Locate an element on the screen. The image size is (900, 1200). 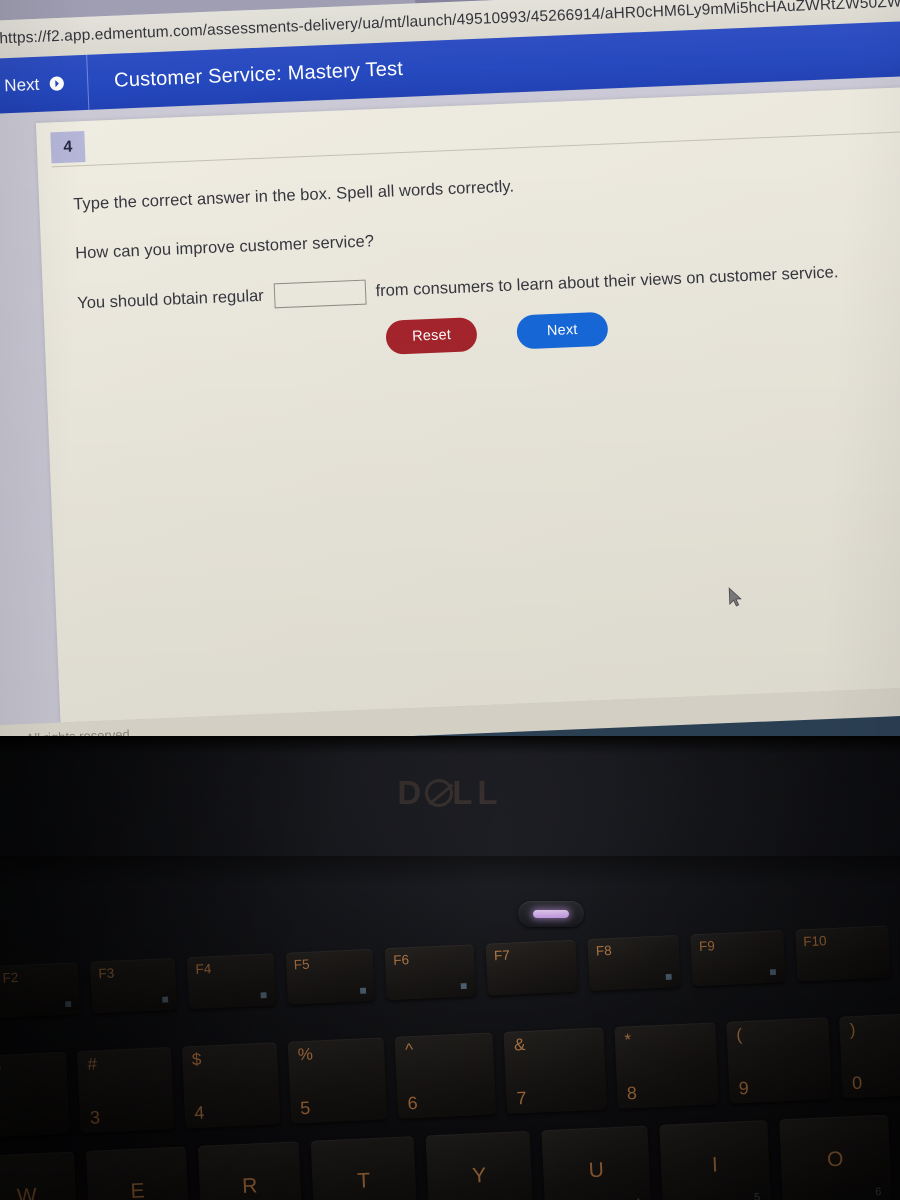
key-label: 8 is located at coordinates (632, 1093).